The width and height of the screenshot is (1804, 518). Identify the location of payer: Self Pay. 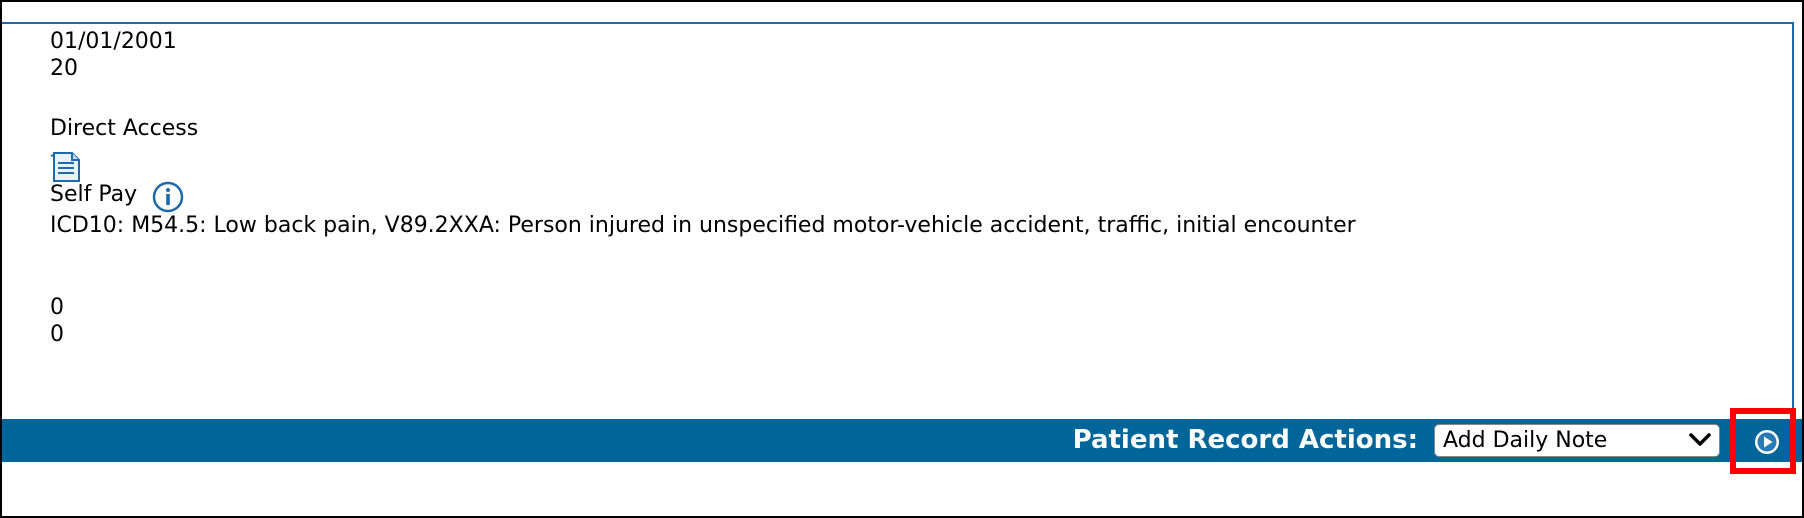
(94, 194).